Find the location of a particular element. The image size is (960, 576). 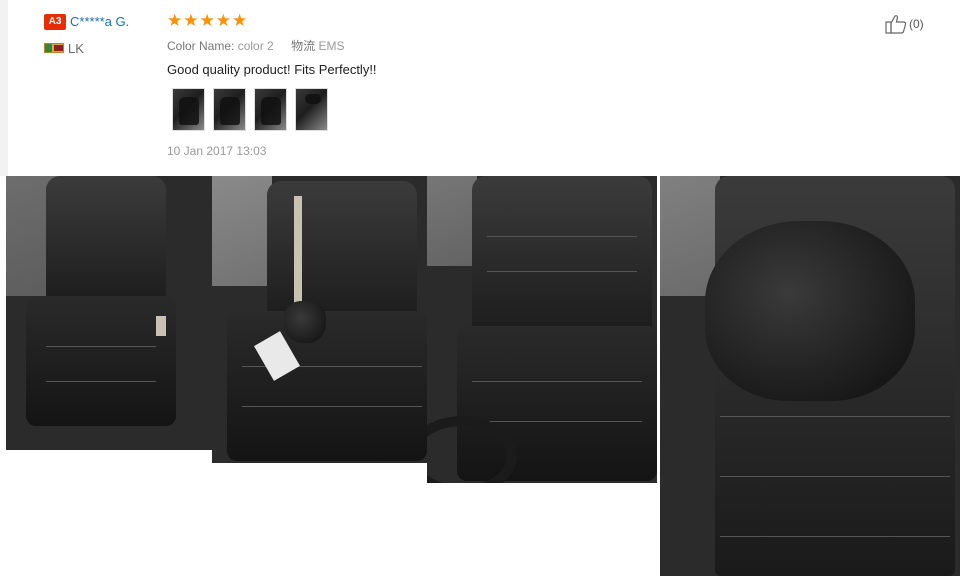

helpful-count: (0) is located at coordinates (916, 24).